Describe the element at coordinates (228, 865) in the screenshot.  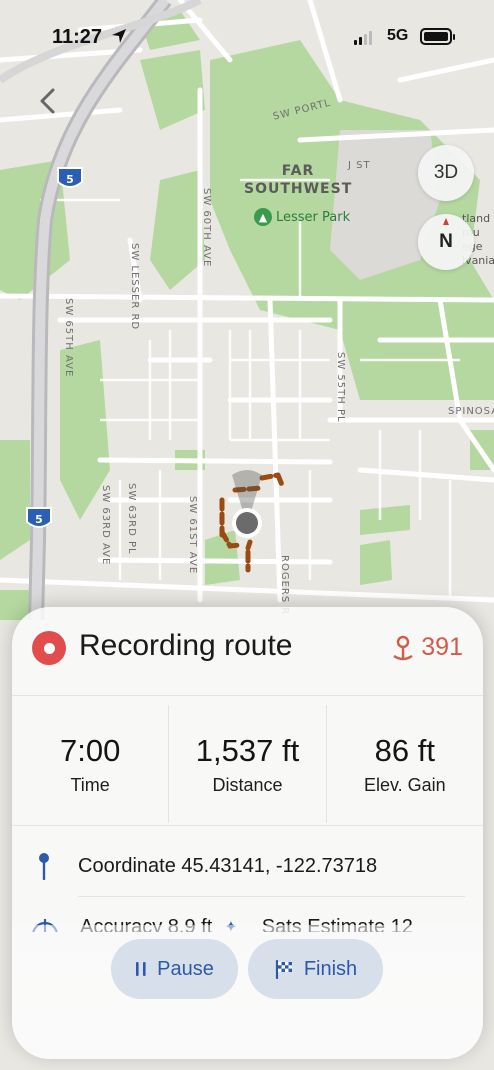
I see `coordinate-text: Coordinate 45.43141, -122.73718` at that location.